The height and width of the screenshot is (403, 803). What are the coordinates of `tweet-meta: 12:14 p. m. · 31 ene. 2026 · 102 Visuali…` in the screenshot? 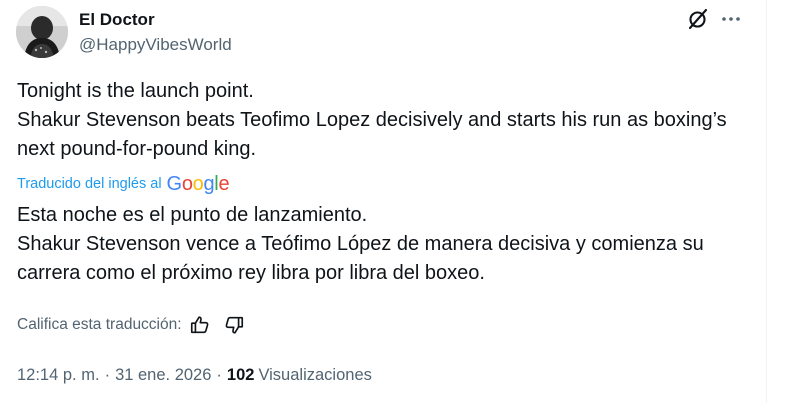 It's located at (194, 375).